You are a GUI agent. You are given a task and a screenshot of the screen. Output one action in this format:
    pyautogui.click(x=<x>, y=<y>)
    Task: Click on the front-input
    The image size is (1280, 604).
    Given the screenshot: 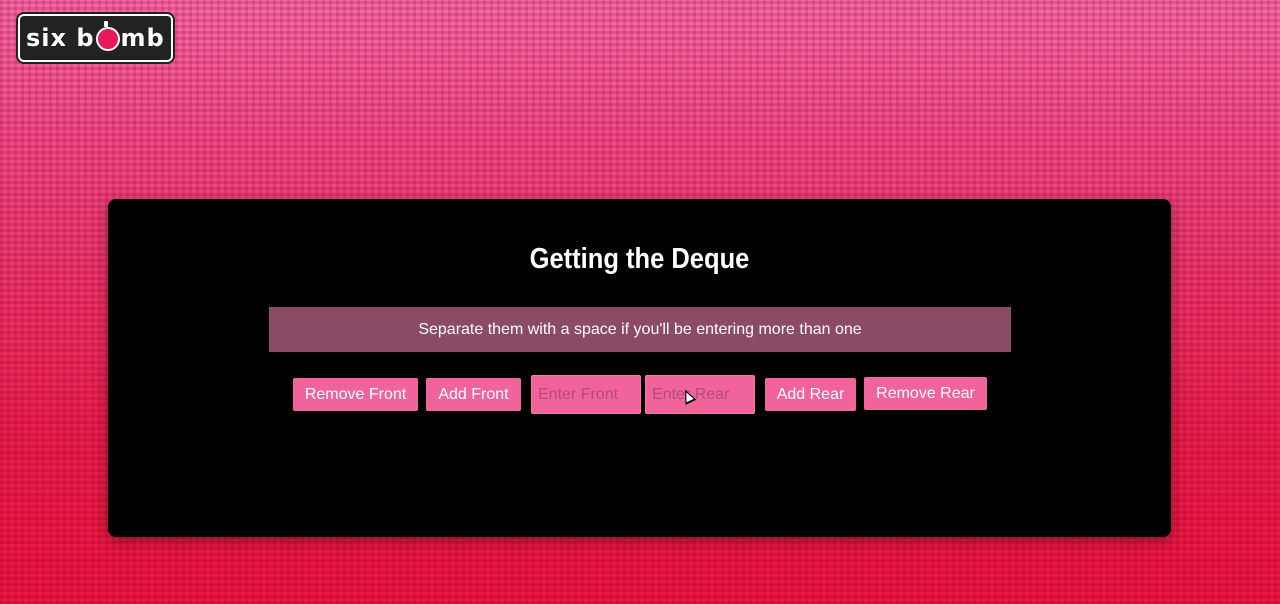 What is the action you would take?
    pyautogui.click(x=586, y=394)
    